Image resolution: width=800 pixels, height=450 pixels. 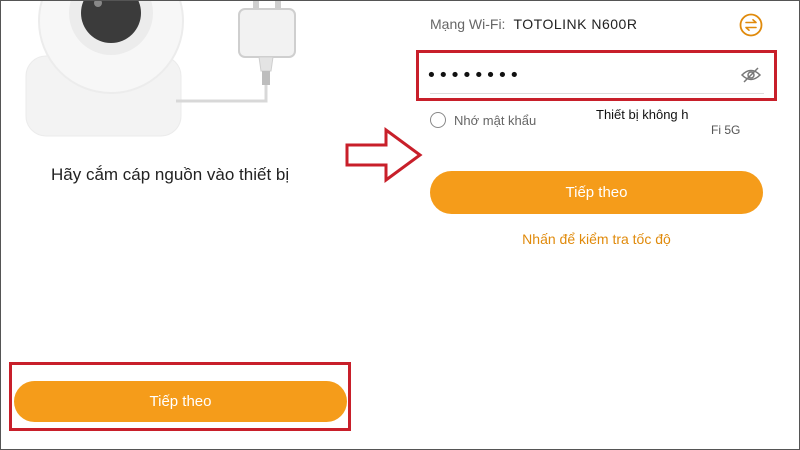 I want to click on eye-hidden-icon, so click(x=751, y=75).